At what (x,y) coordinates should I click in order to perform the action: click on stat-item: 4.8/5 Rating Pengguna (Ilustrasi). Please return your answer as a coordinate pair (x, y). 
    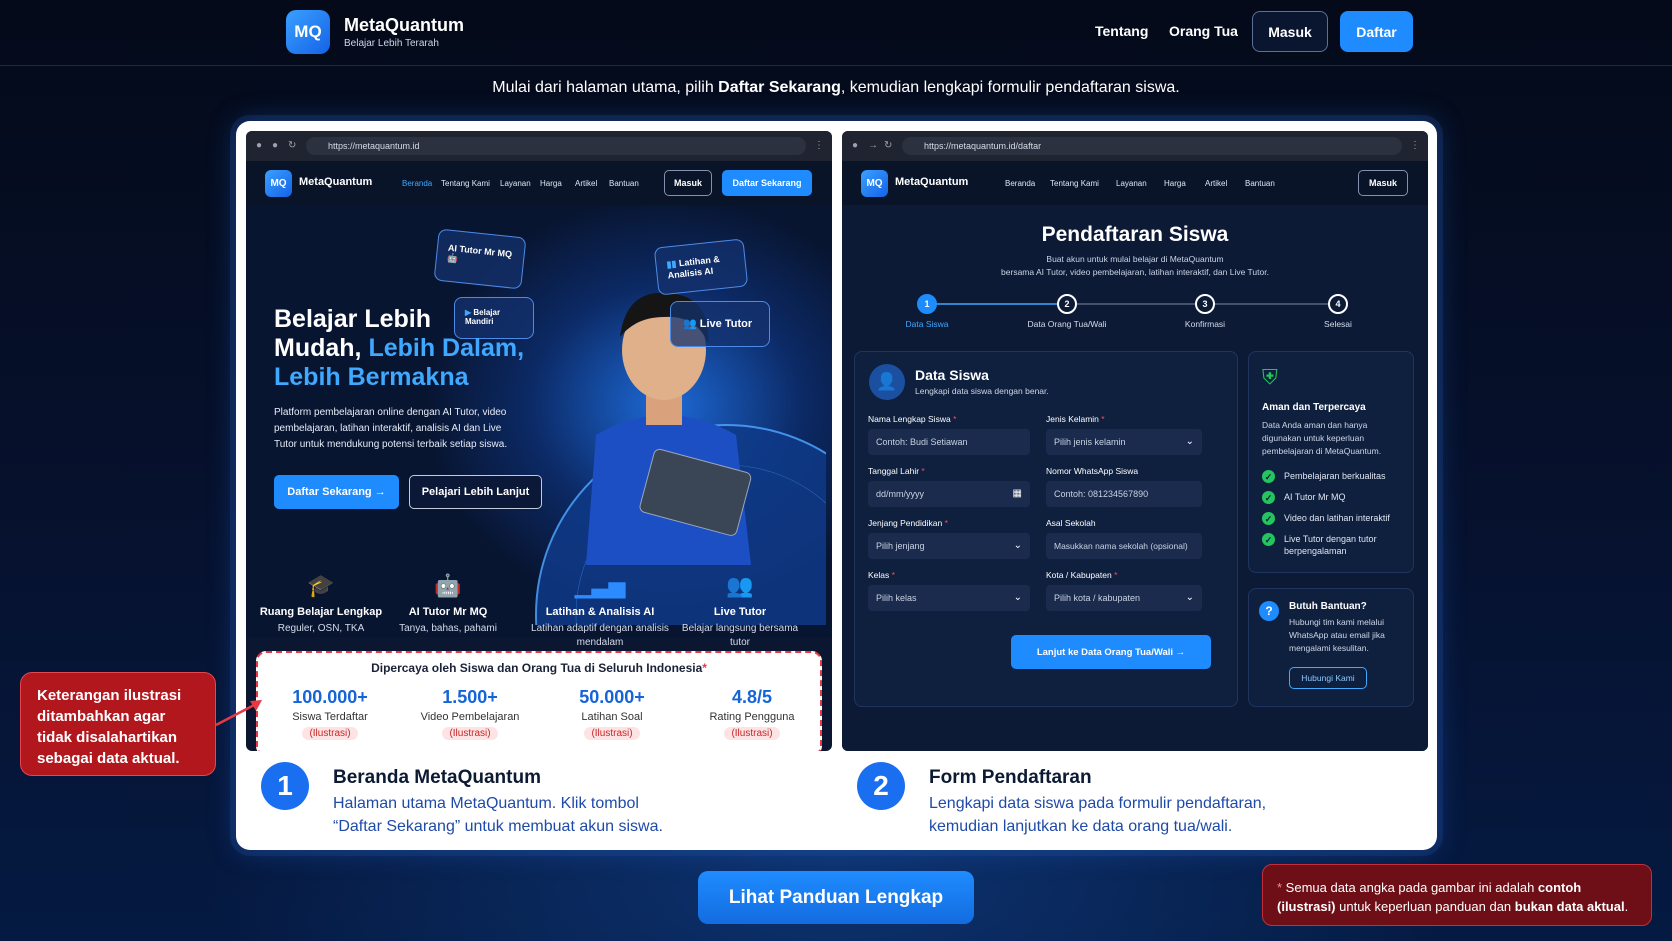
    Looking at the image, I should click on (752, 713).